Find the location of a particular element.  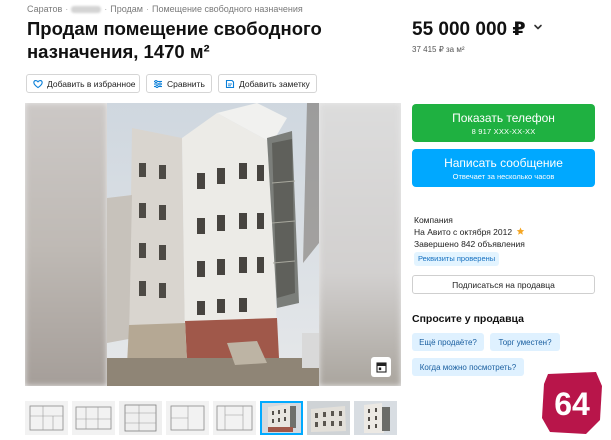

price: 55 000 000 ₽ is located at coordinates (469, 29).